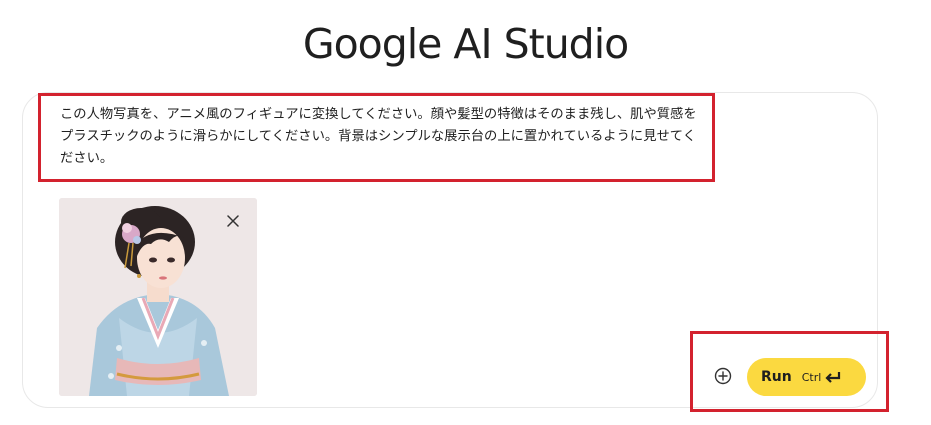  What do you see at coordinates (465, 44) in the screenshot?
I see `app-title: Google AI Studio` at bounding box center [465, 44].